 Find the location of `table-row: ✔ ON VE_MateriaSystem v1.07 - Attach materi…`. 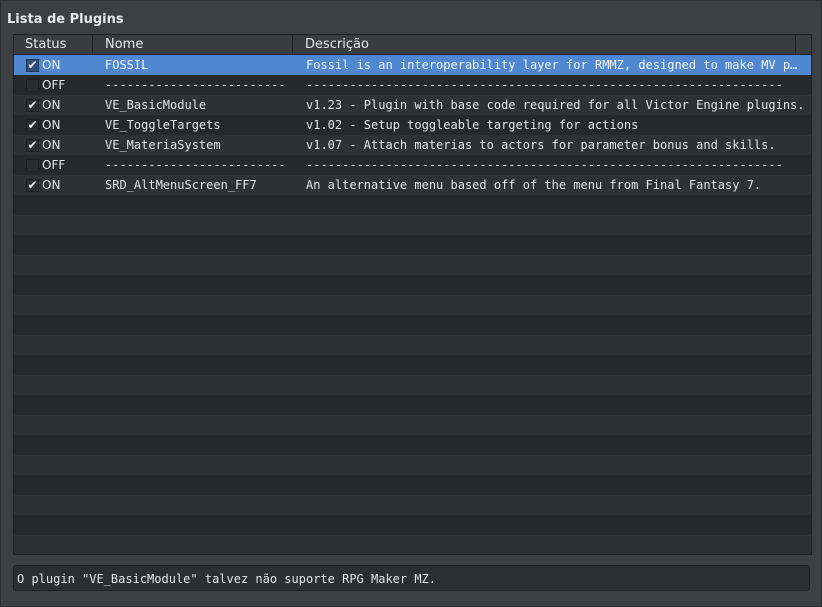

table-row: ✔ ON VE_MateriaSystem v1.07 - Attach materi… is located at coordinates (412, 145).